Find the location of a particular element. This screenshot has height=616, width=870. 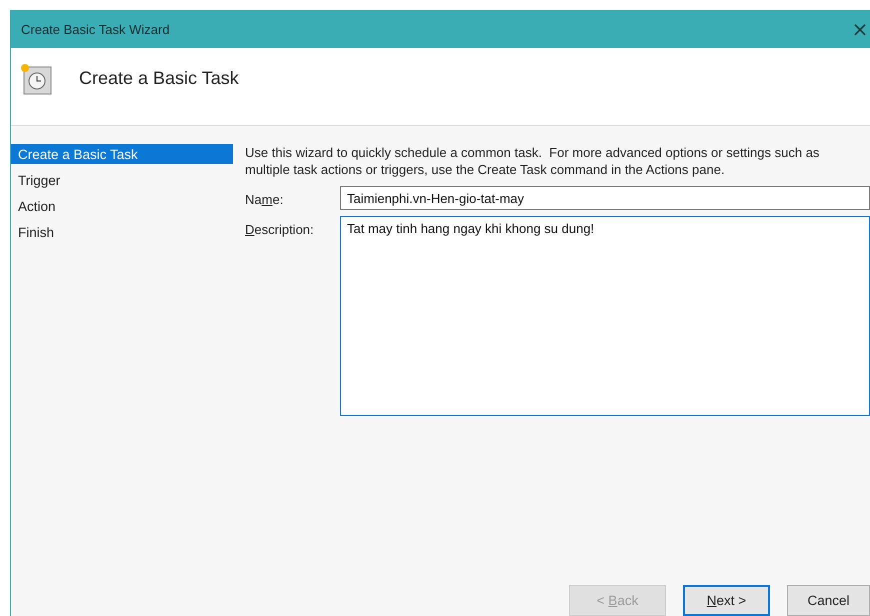

description-label: Description: is located at coordinates (280, 229).